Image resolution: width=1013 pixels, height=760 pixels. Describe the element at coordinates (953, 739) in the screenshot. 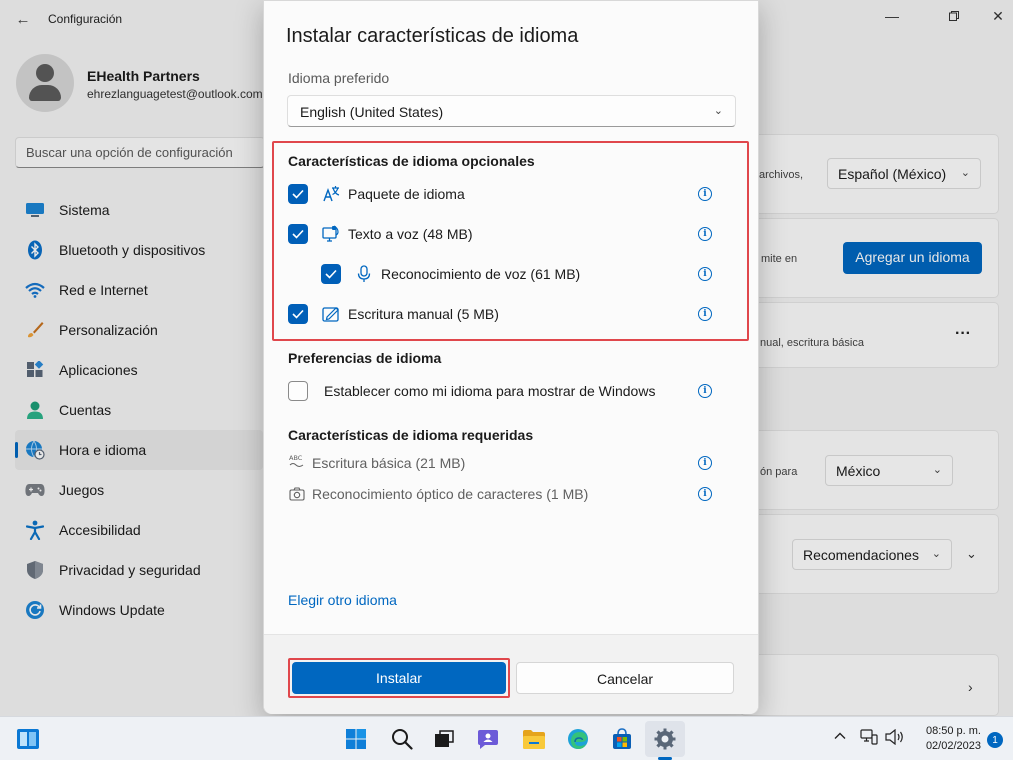

I see `clock: 08:50 p. m. 02/02/2023` at that location.